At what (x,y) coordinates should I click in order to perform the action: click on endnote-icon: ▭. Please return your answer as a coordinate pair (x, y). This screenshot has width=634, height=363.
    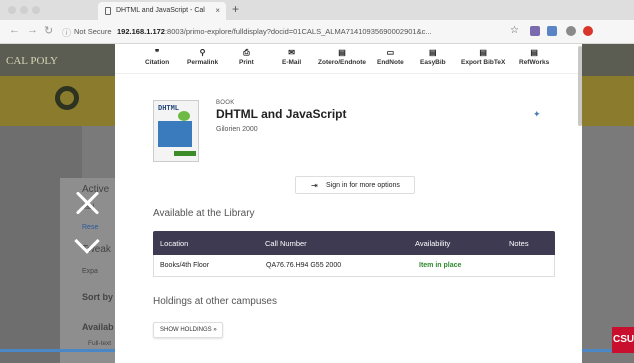
    Looking at the image, I should click on (390, 52).